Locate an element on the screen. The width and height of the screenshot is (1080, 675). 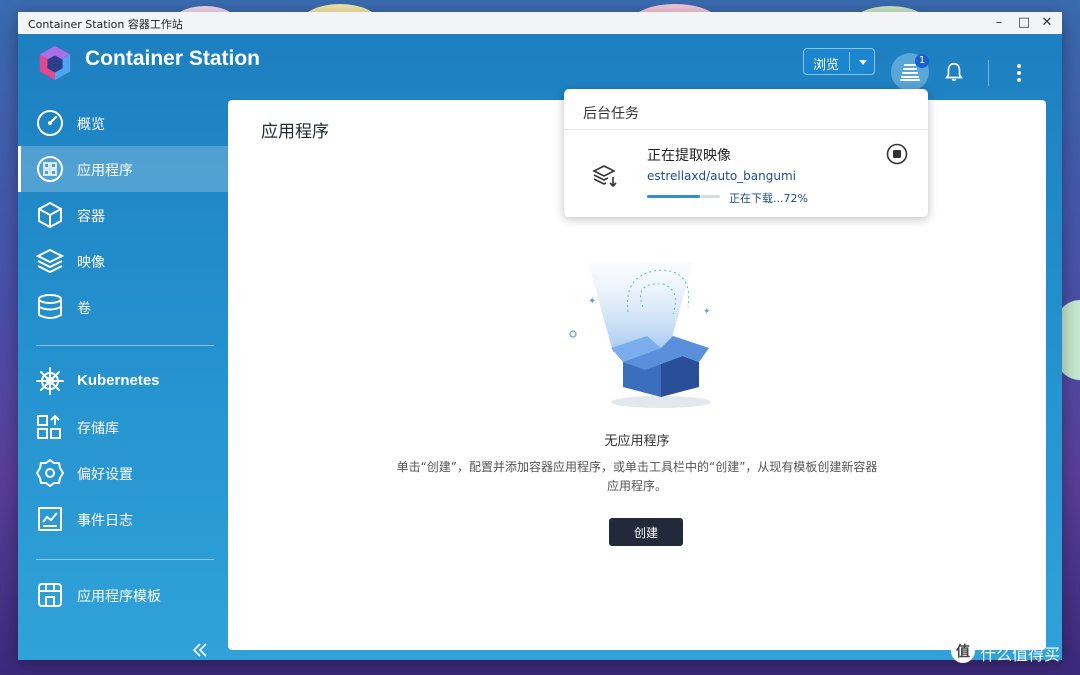
close-icon: ✕ is located at coordinates (1047, 23).